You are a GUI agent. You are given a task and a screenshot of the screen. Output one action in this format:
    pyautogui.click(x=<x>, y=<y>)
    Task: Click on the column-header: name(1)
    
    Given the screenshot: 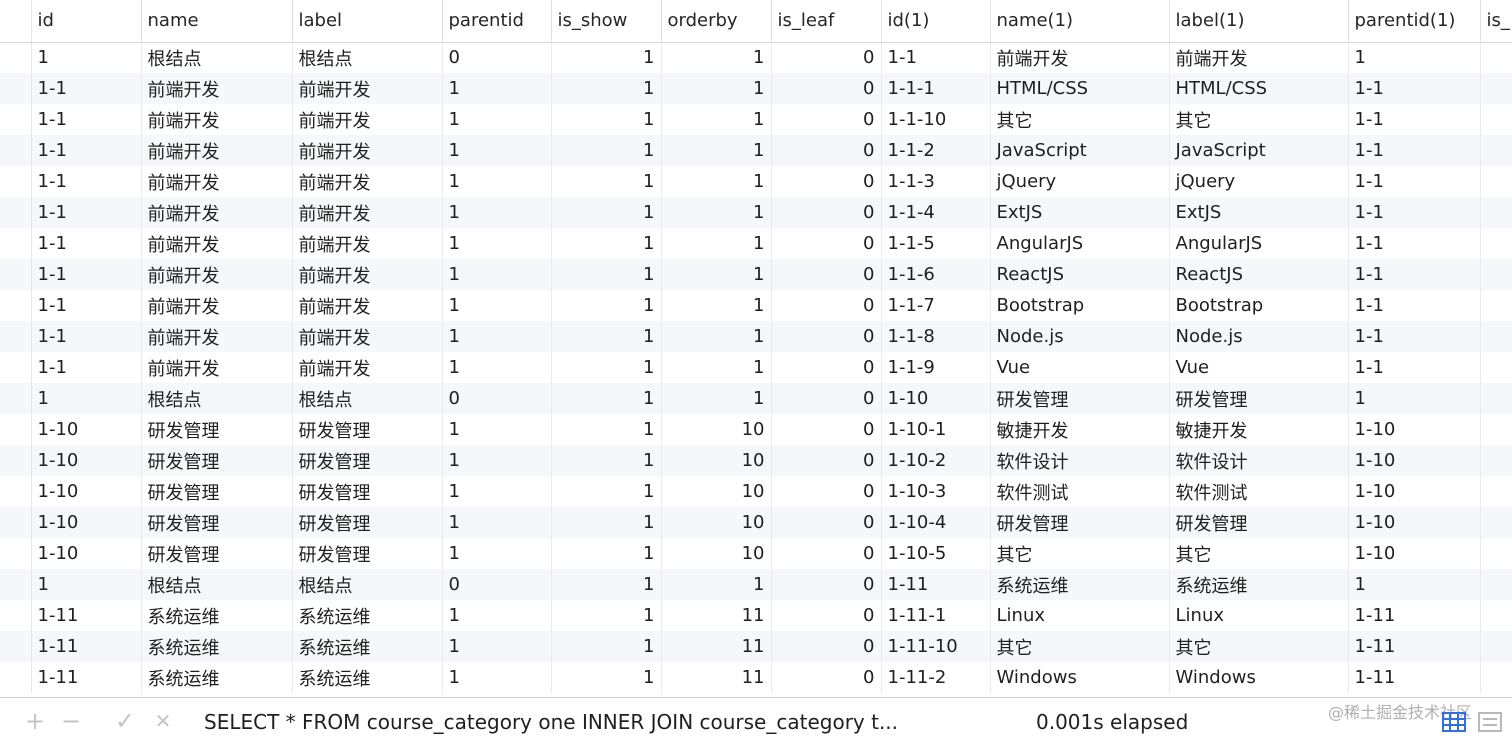 What is the action you would take?
    pyautogui.click(x=1080, y=21)
    